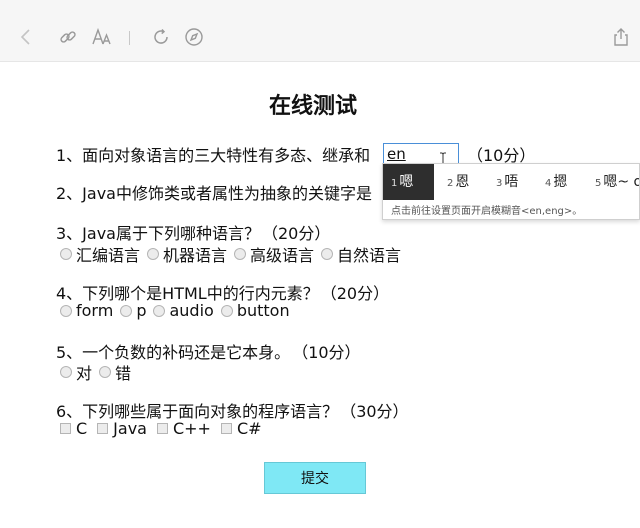 The image size is (640, 528). I want to click on ime-candidate-number: 1, so click(394, 183).